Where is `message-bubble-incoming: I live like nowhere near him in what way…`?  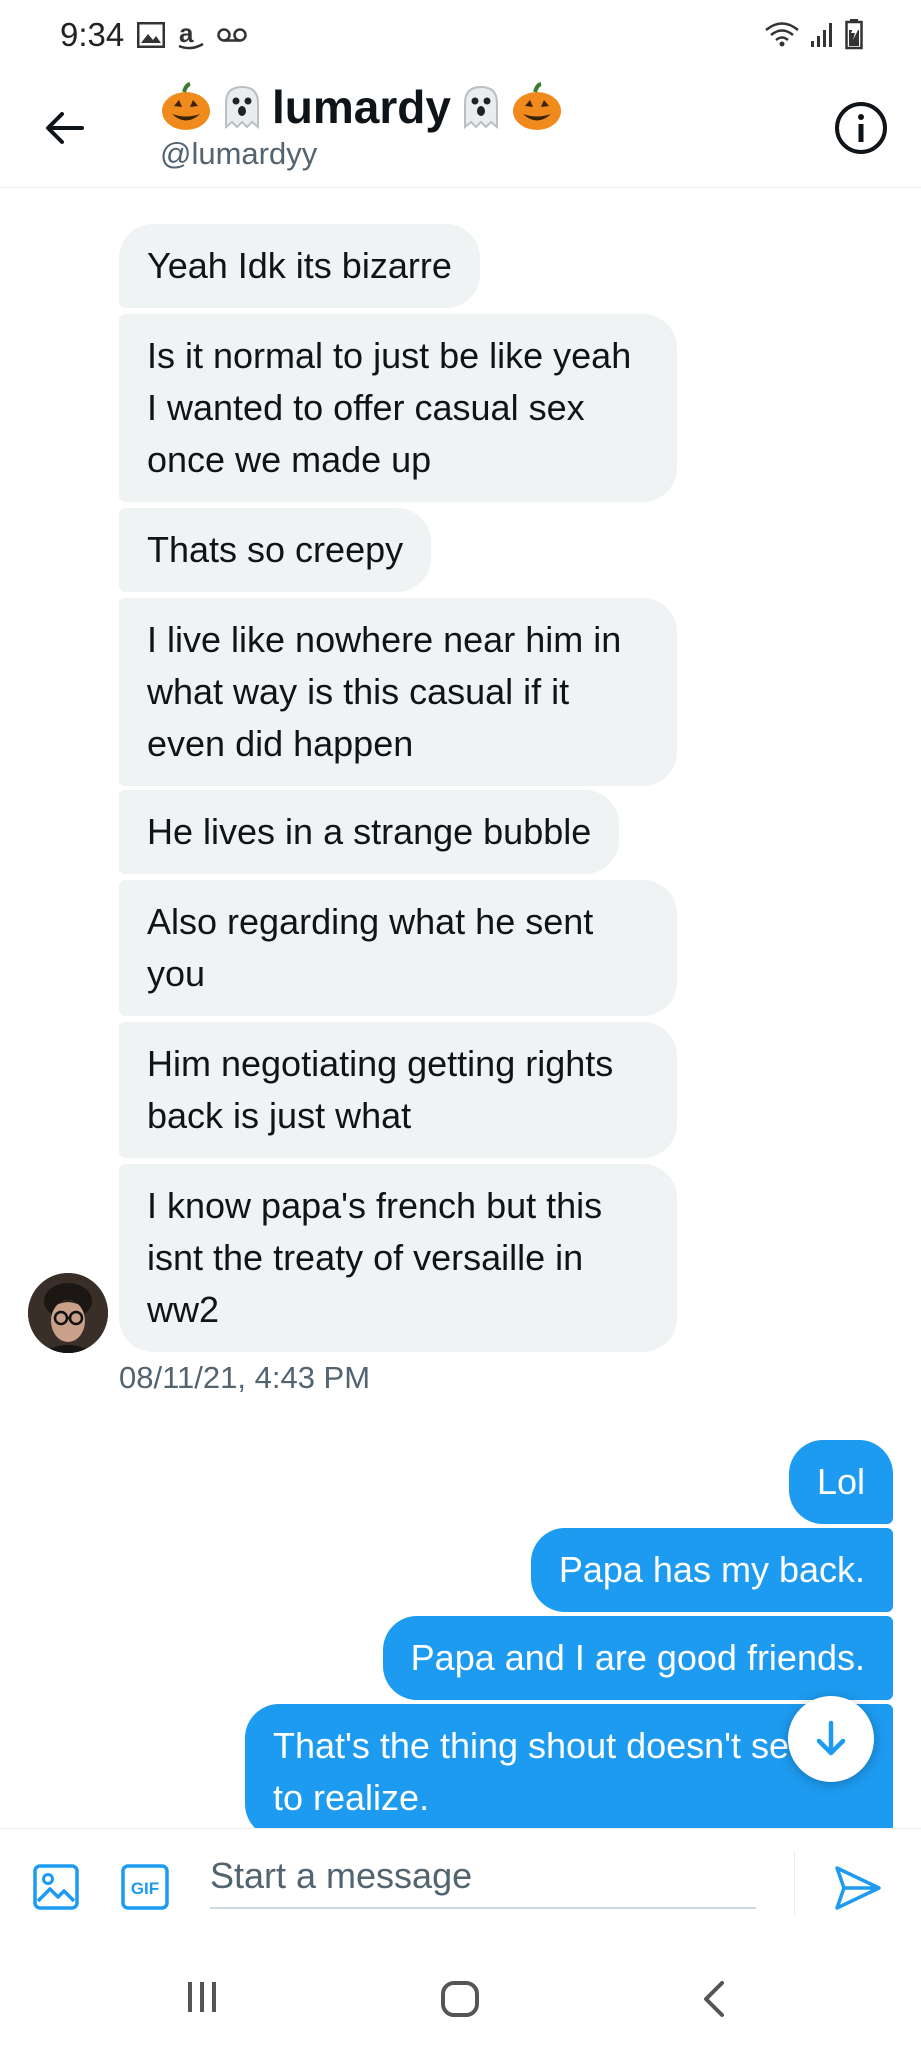 message-bubble-incoming: I live like nowhere near him in what way… is located at coordinates (398, 692).